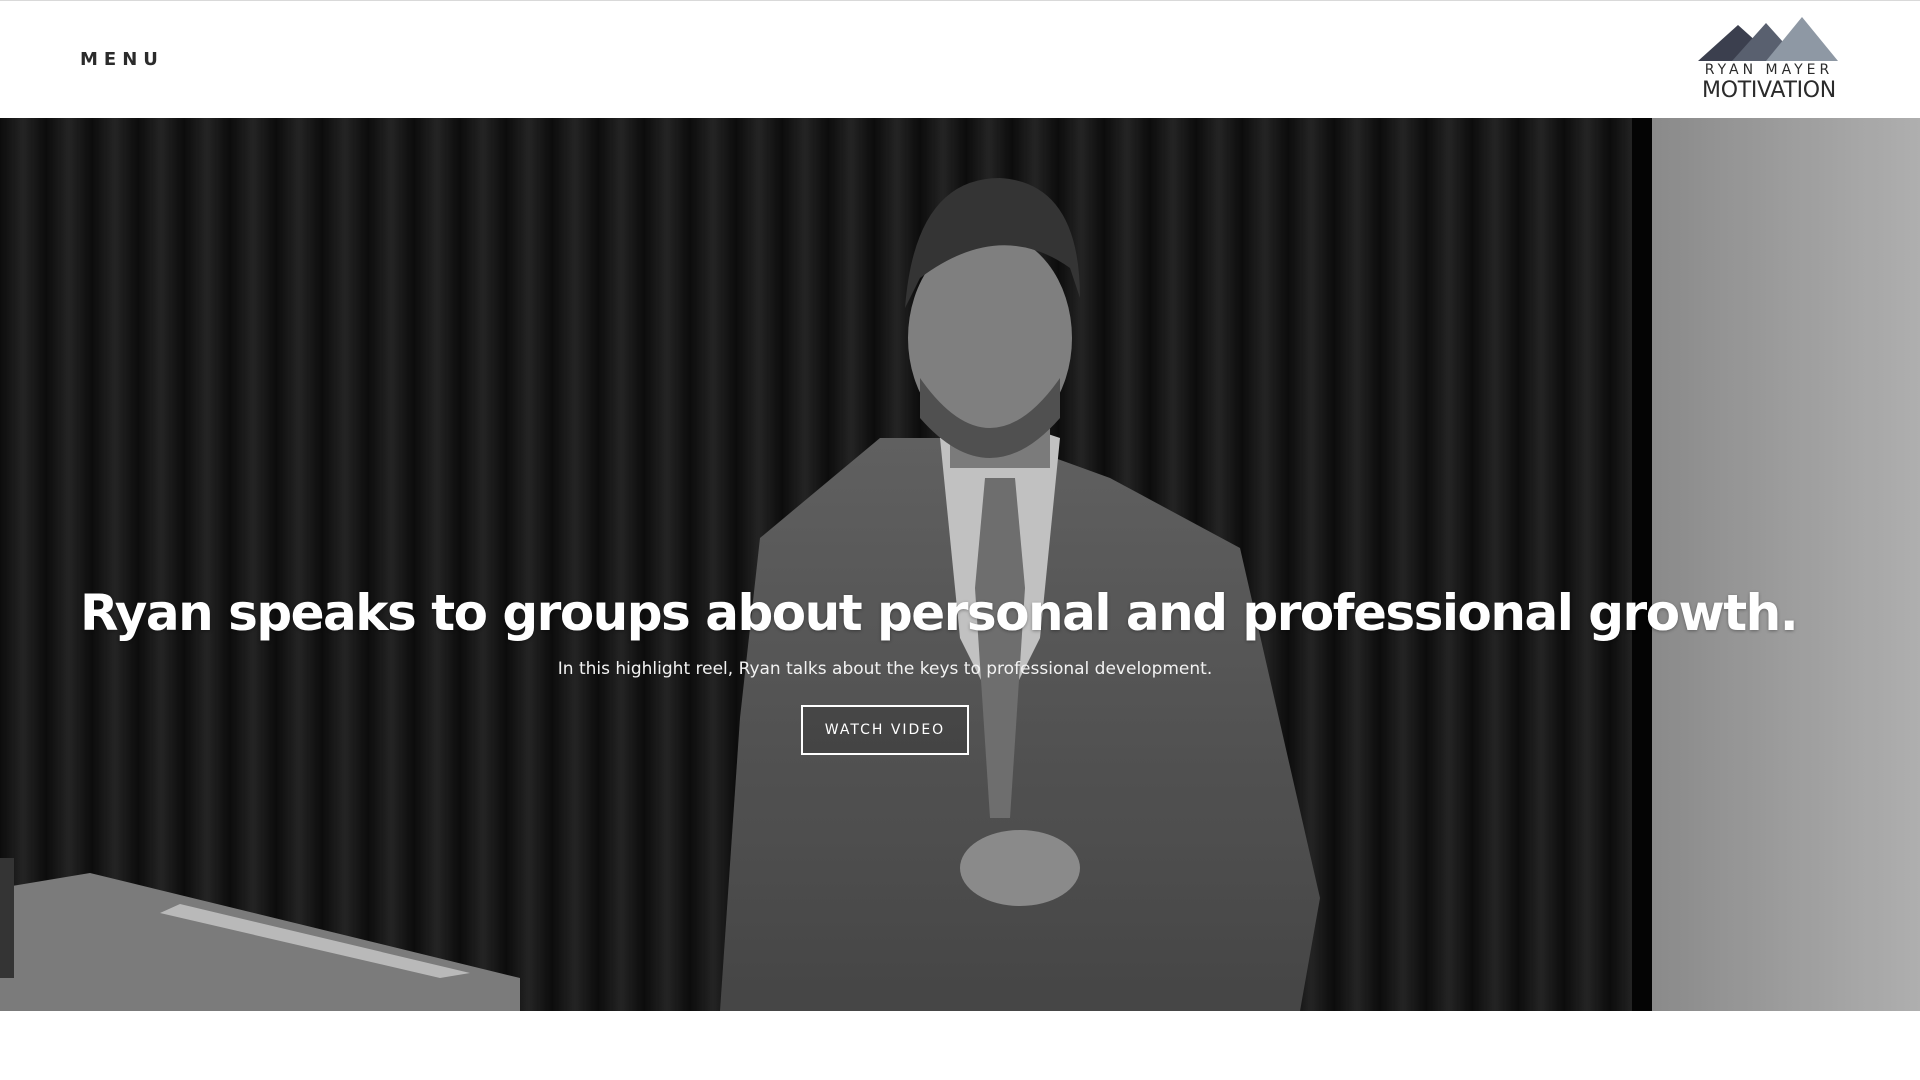  I want to click on page-bottom-spacer, so click(960, 1045).